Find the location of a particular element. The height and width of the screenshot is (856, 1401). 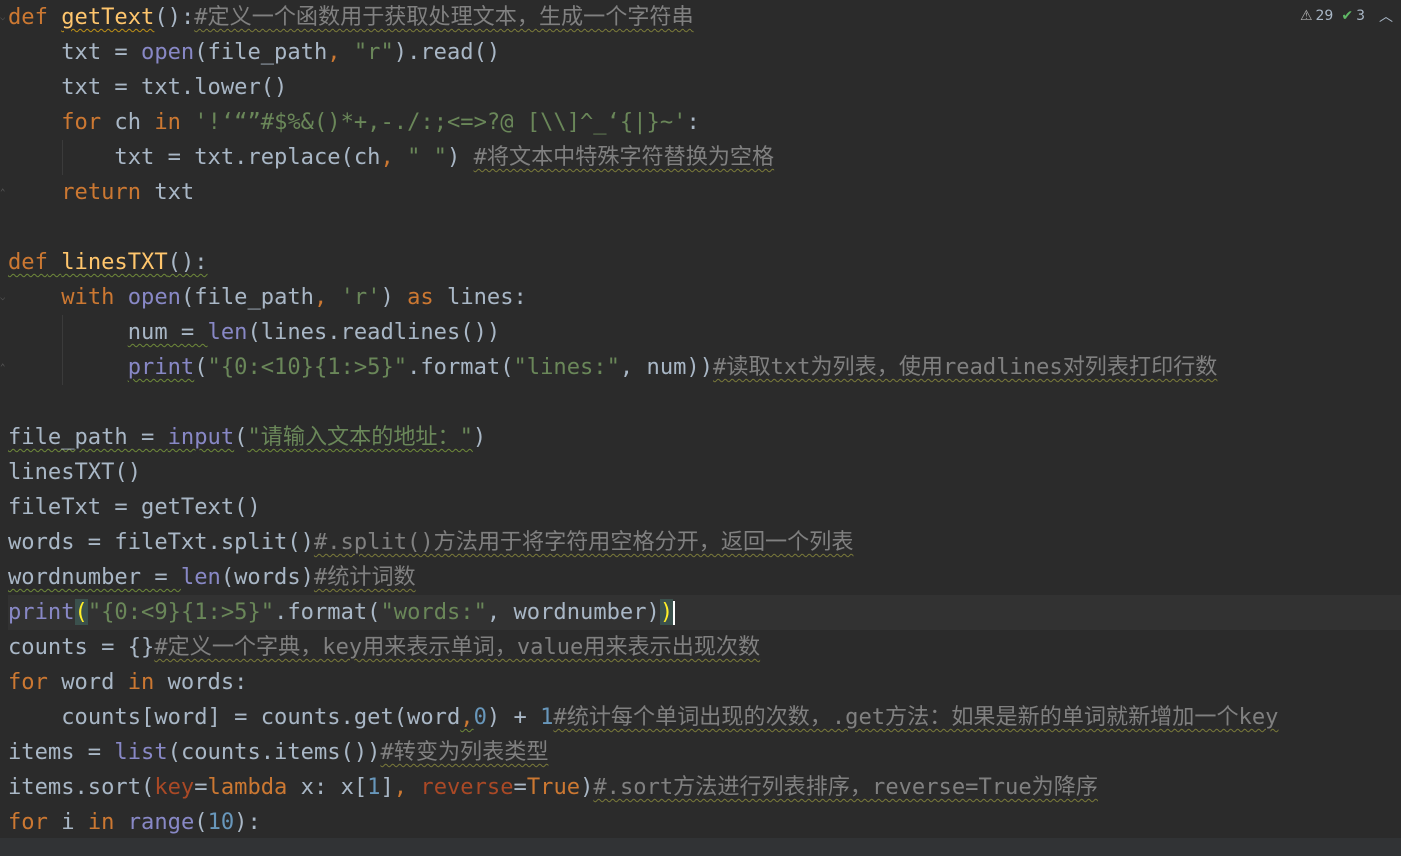

code-line-14: linesTXT() is located at coordinates (704, 472).